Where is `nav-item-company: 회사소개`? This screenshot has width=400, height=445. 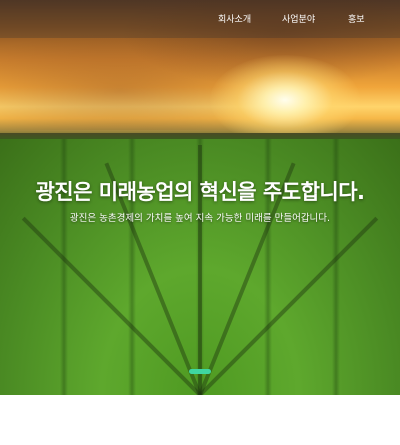 nav-item-company: 회사소개 is located at coordinates (234, 18).